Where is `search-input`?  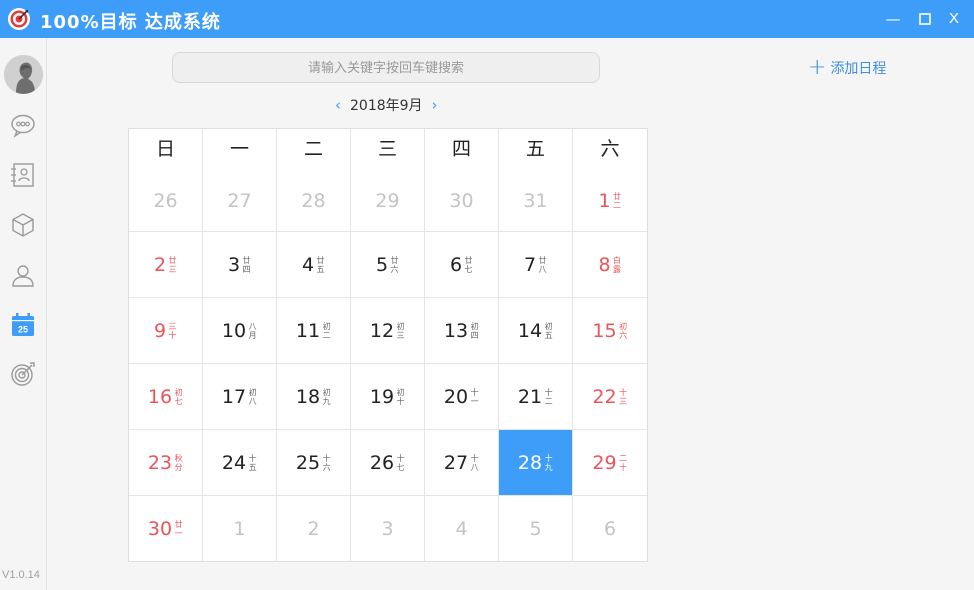
search-input is located at coordinates (386, 67).